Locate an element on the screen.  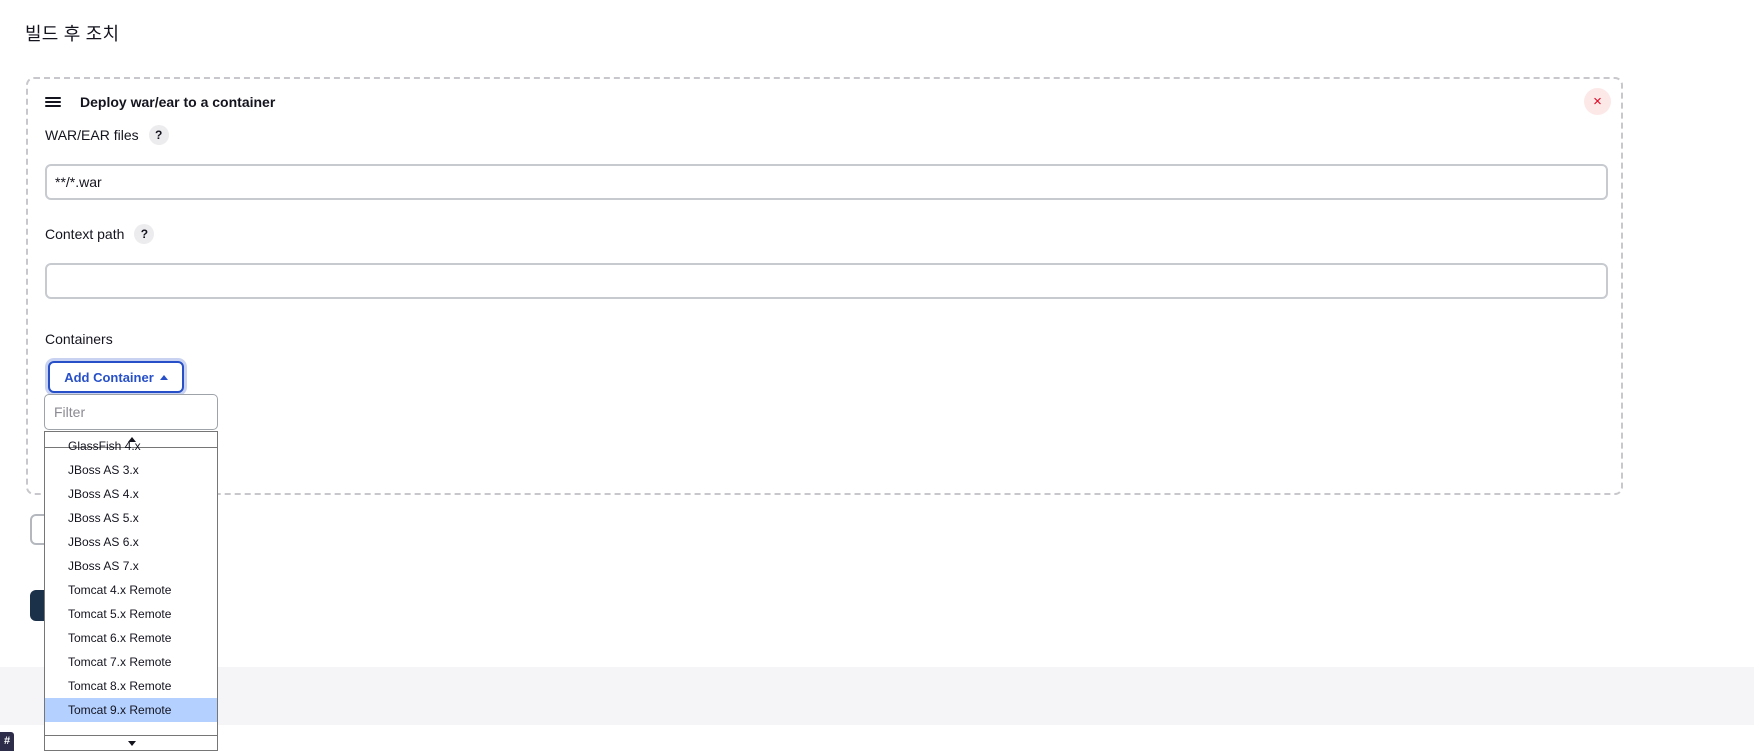
option-jboss-7x: JBoss AS 7.x is located at coordinates (131, 566).